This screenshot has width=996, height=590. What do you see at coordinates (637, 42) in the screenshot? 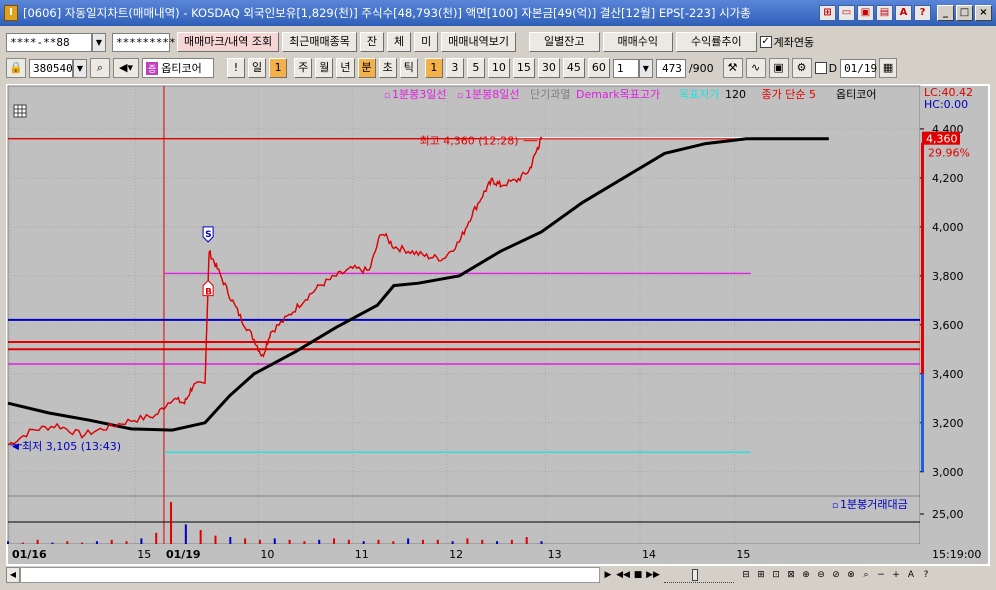
I see `trade-profit-button: 매매수익` at bounding box center [637, 42].